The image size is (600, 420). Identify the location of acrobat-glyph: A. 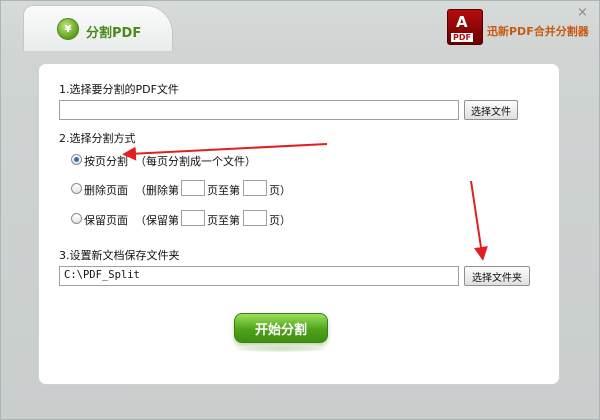
(462, 22).